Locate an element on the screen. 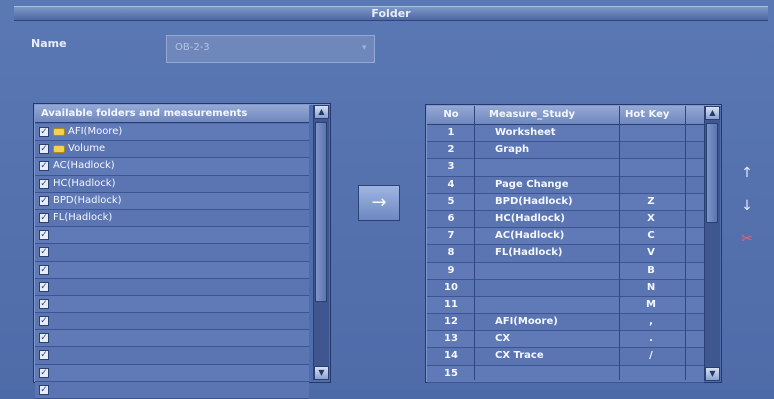  cell-no: 13 is located at coordinates (451, 339).